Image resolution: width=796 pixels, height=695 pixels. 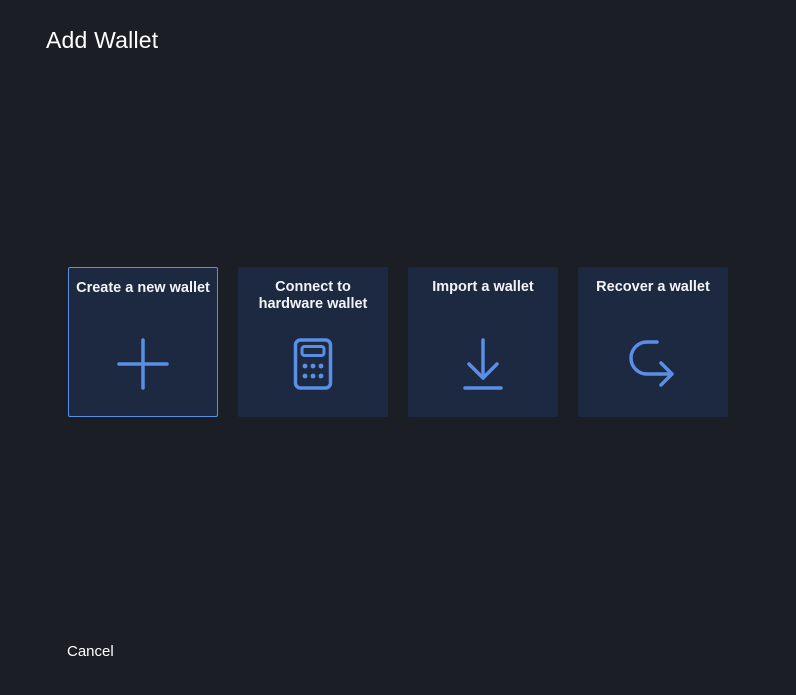 I want to click on option-label: Import a wallet, so click(x=483, y=287).